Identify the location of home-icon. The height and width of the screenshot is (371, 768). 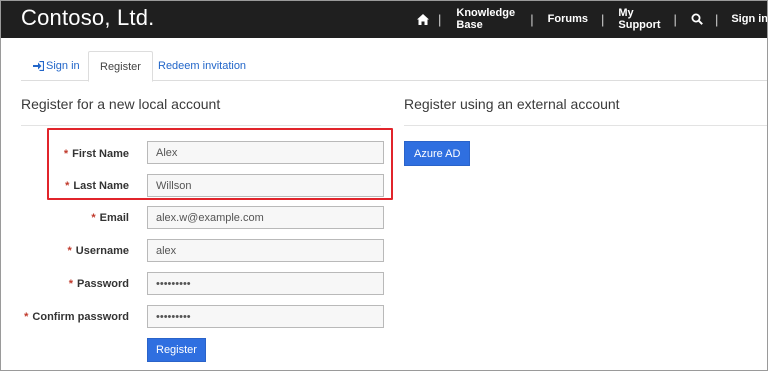
(423, 19).